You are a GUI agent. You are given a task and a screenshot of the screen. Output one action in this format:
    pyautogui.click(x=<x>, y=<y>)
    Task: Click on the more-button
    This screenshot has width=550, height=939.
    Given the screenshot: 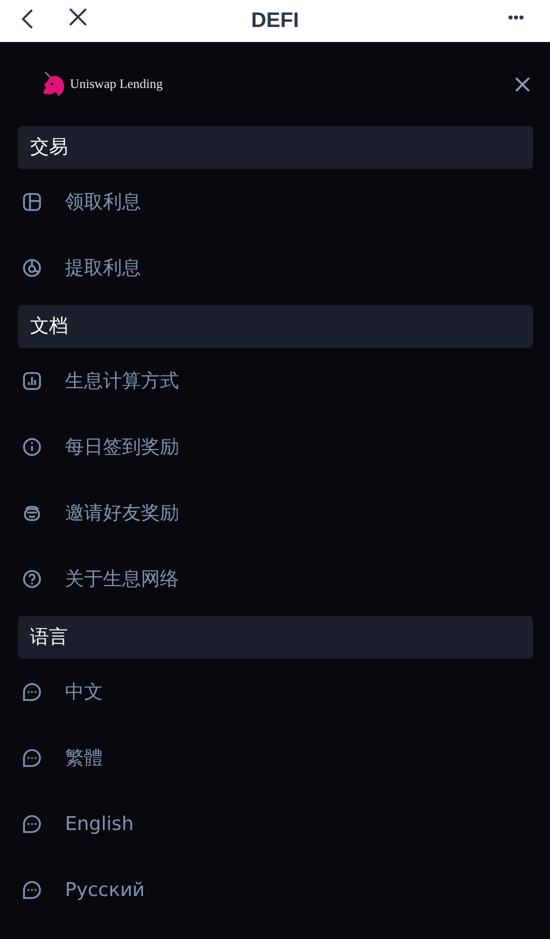 What is the action you would take?
    pyautogui.click(x=516, y=17)
    